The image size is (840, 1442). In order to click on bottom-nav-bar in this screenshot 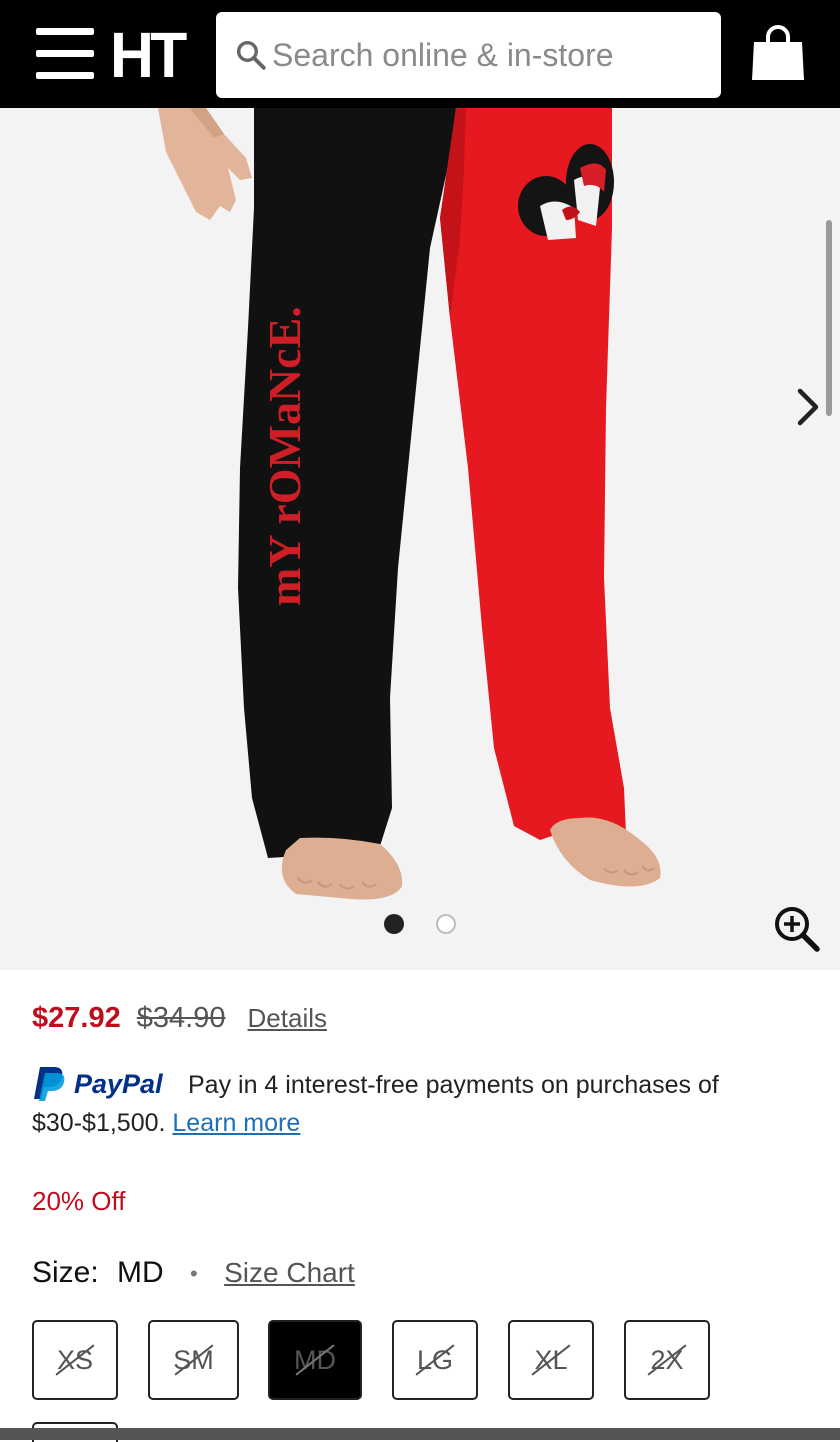, I will do `click(420, 1434)`.